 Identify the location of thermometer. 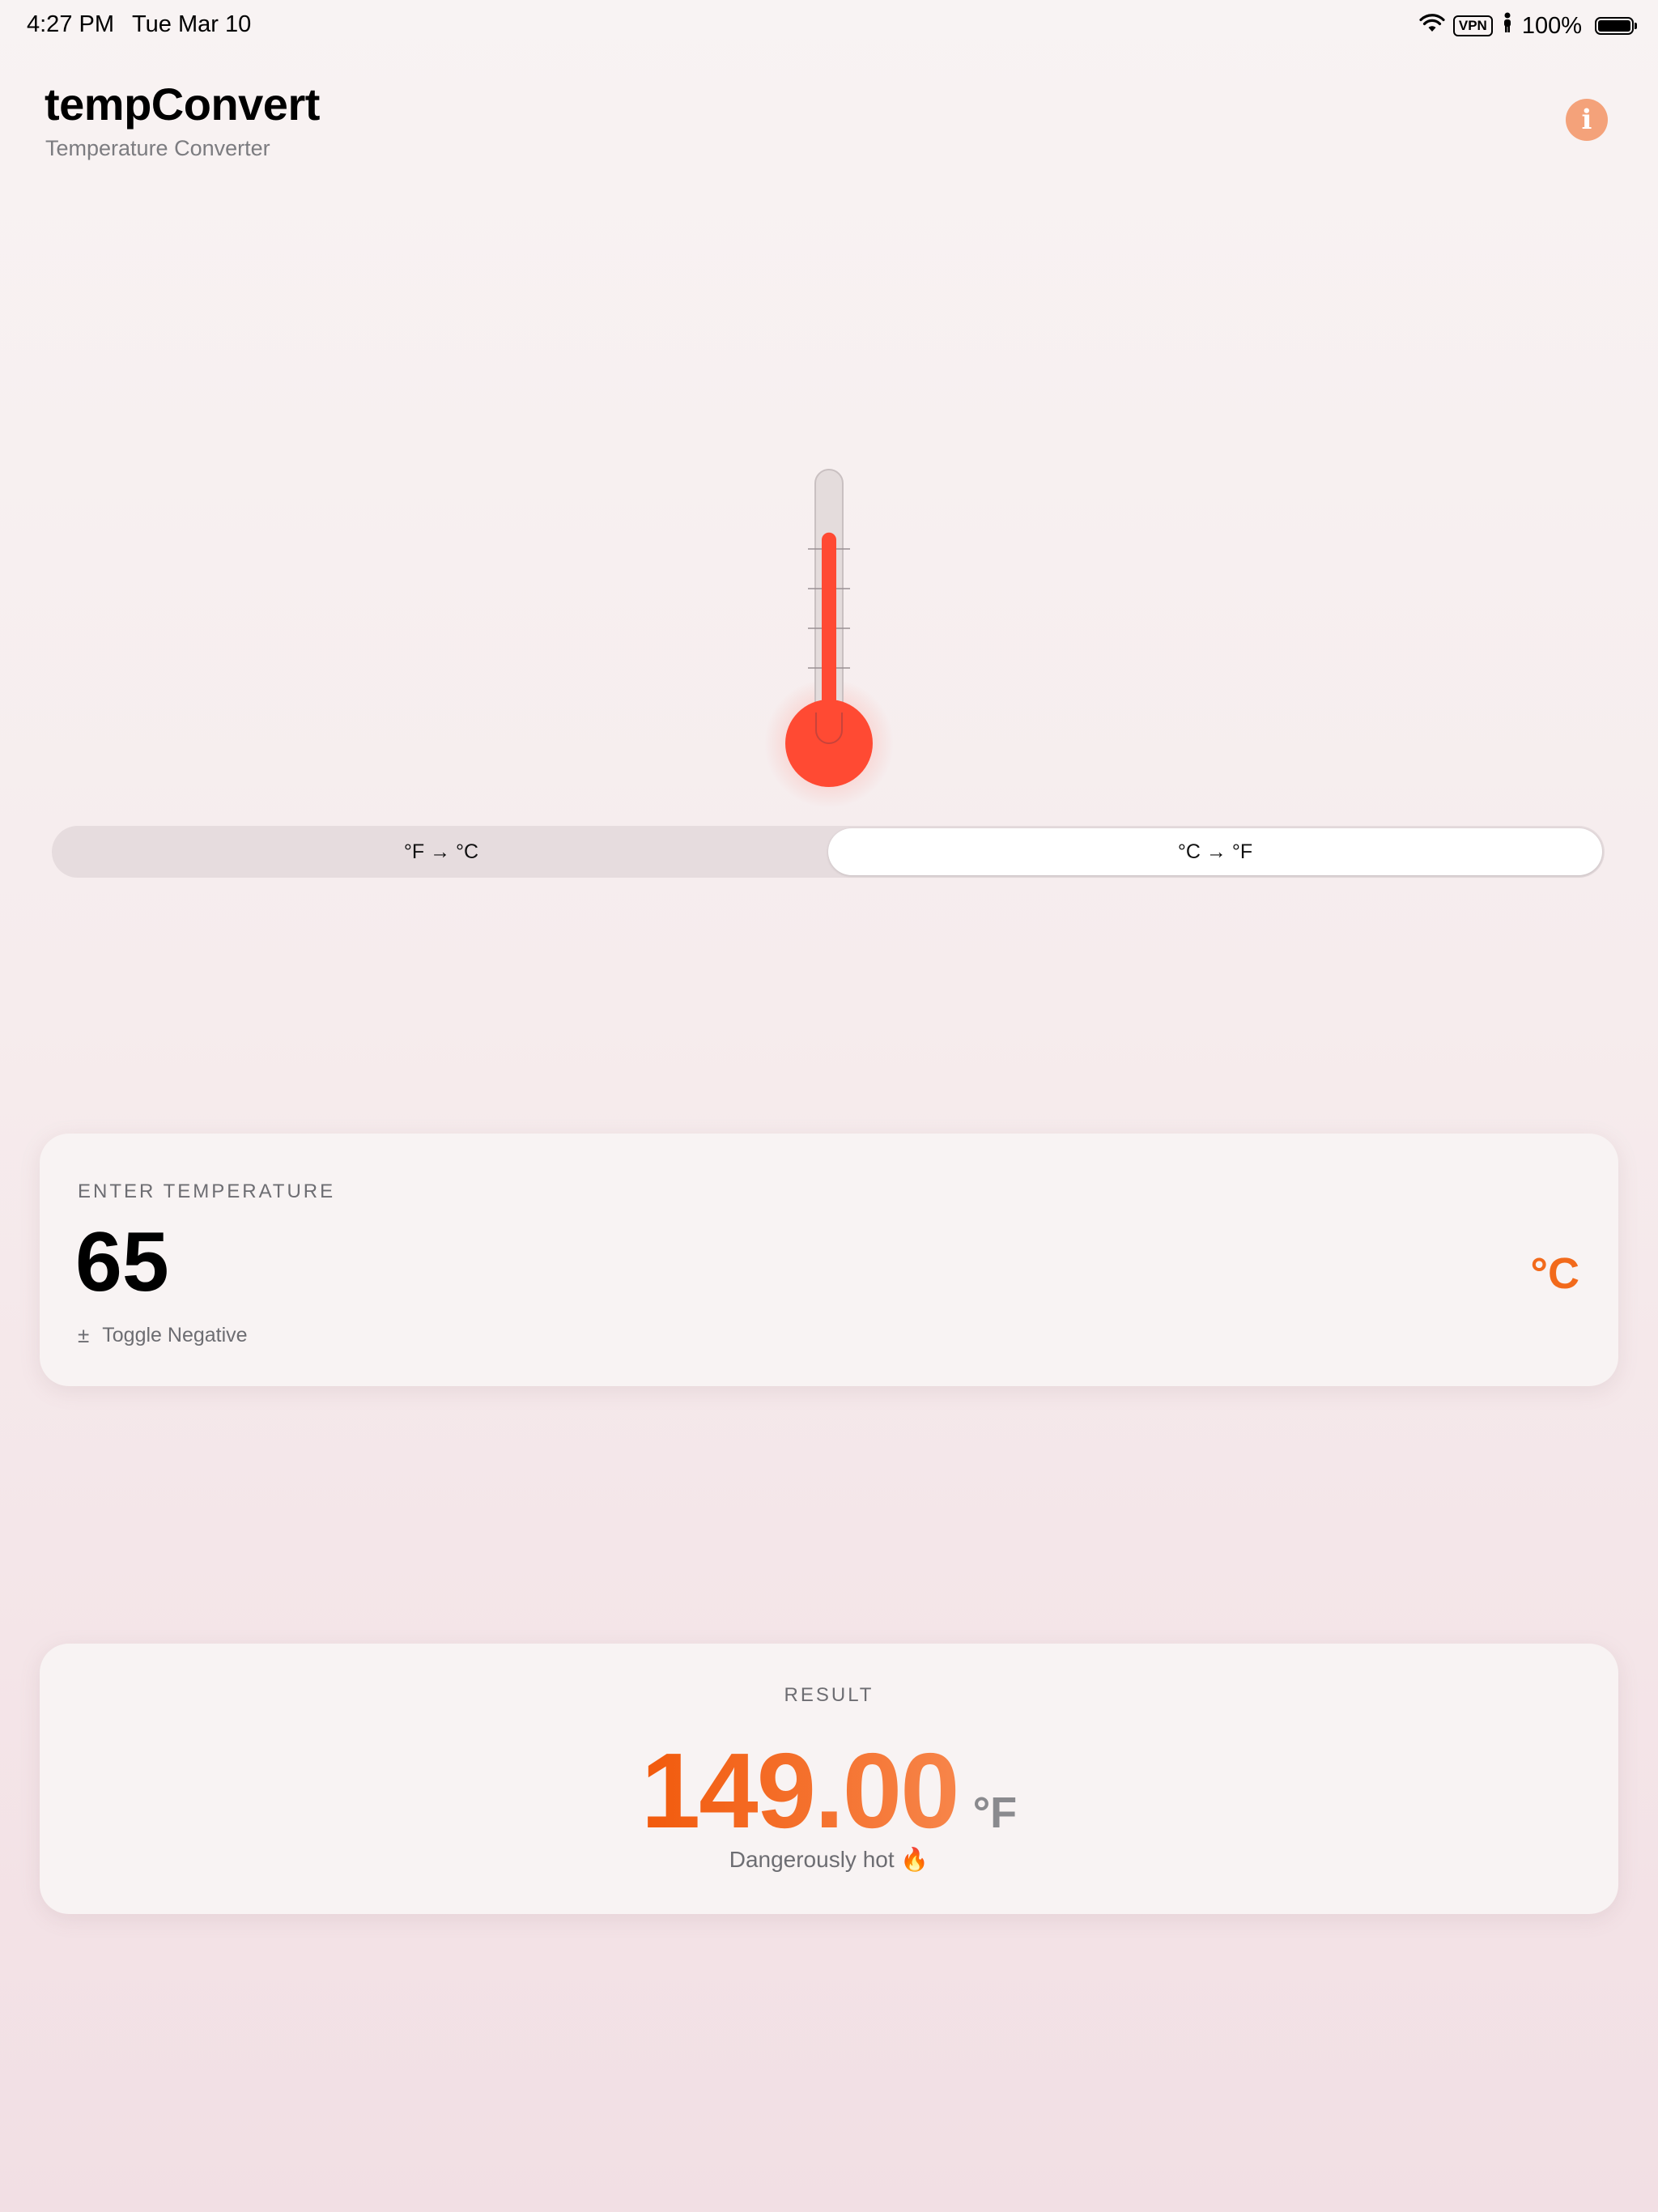
(829, 632).